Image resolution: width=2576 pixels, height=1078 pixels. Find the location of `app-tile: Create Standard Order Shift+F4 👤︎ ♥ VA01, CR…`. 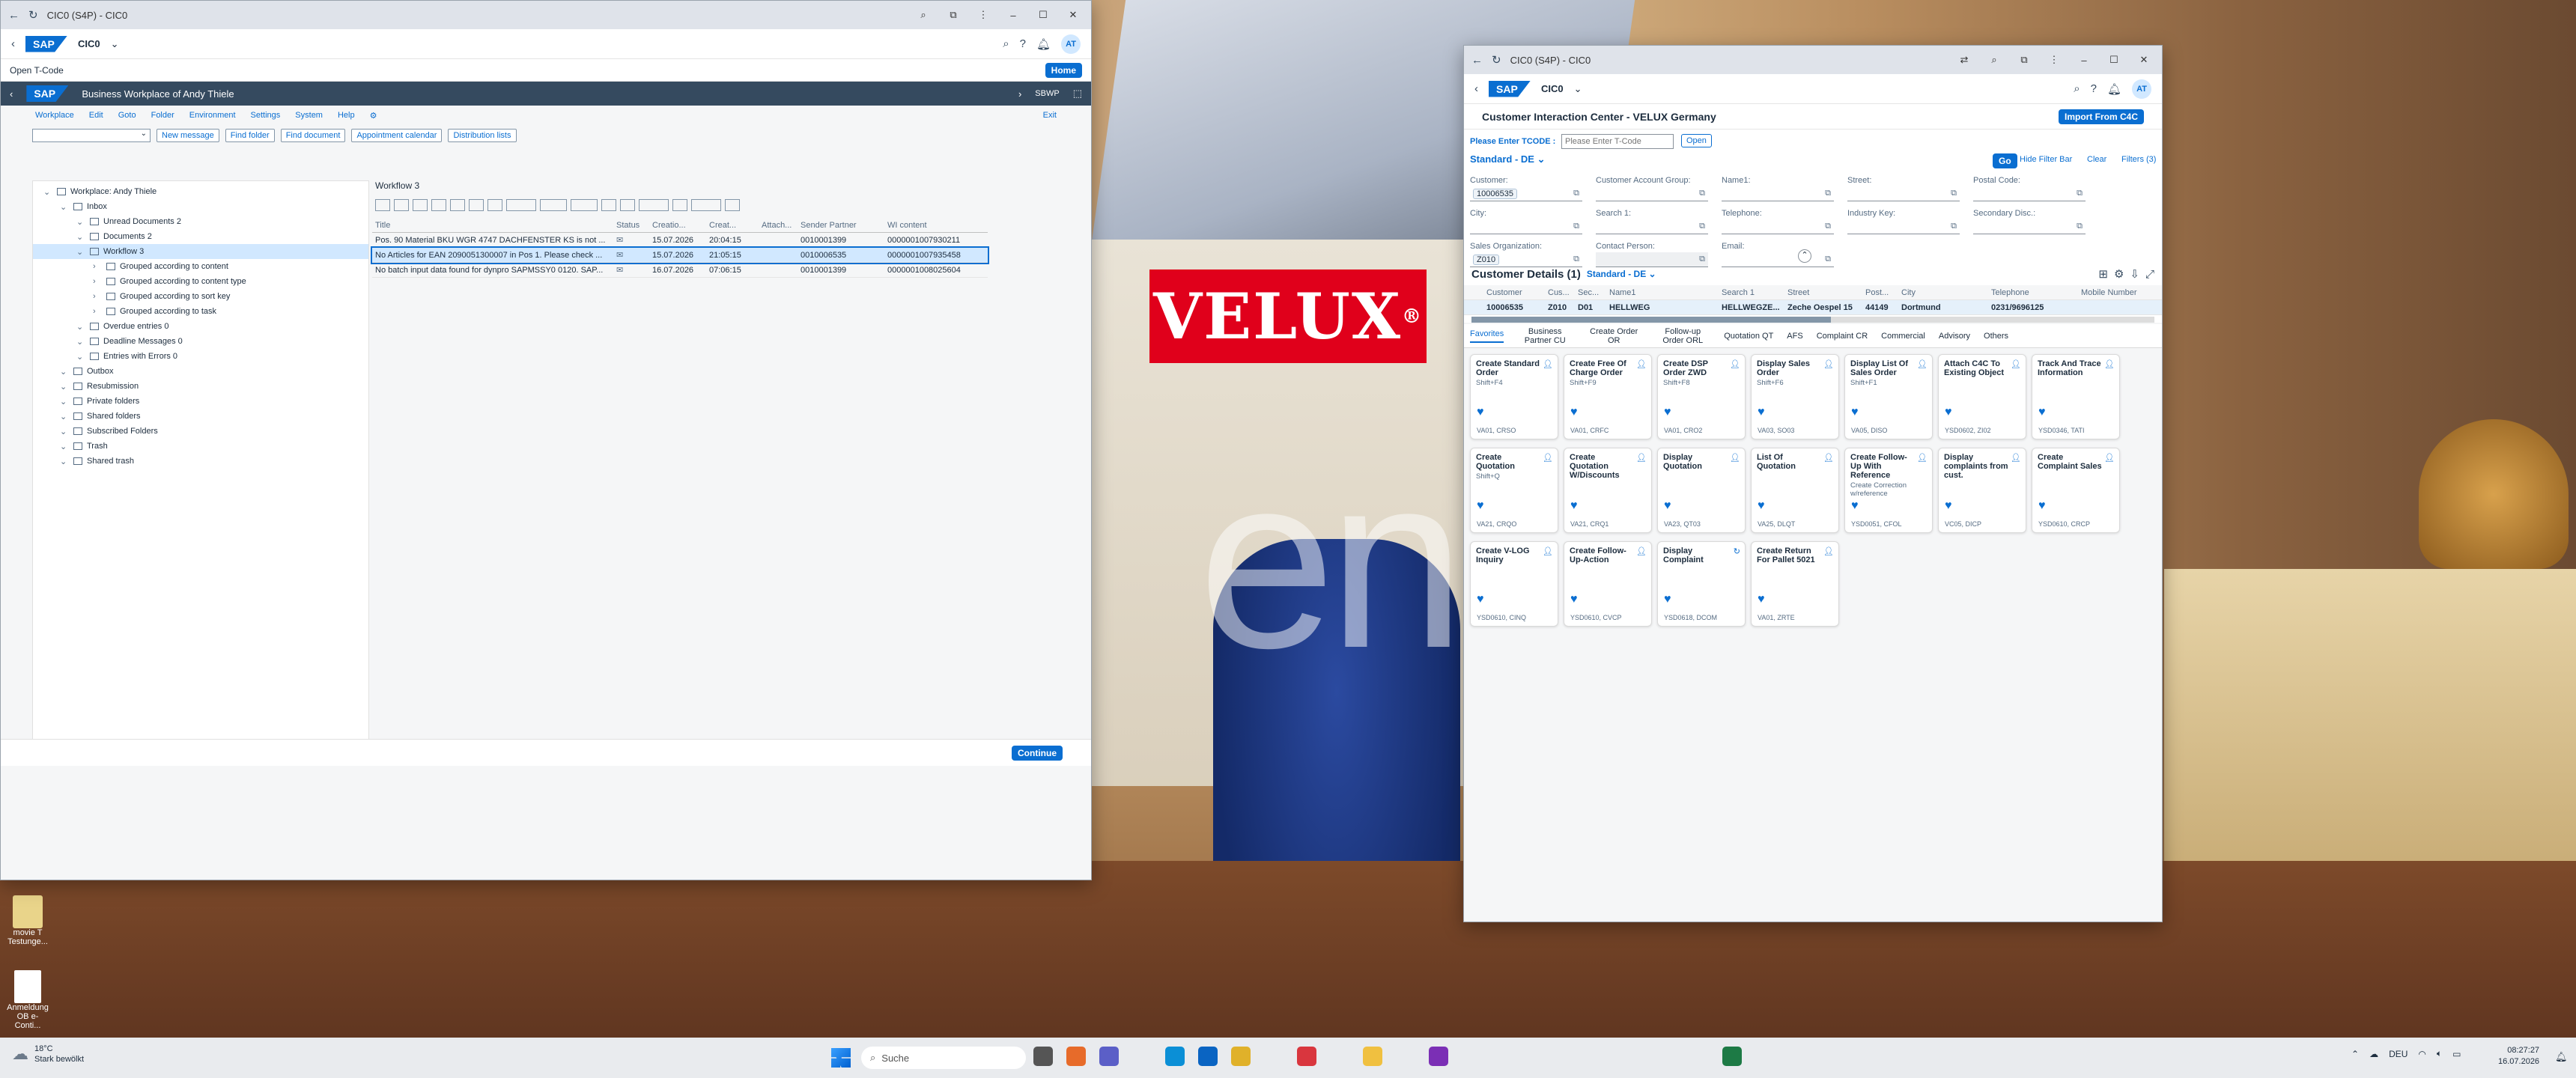

app-tile: Create Standard Order Shift+F4 👤︎ ♥ VA01, CR… is located at coordinates (1514, 396).